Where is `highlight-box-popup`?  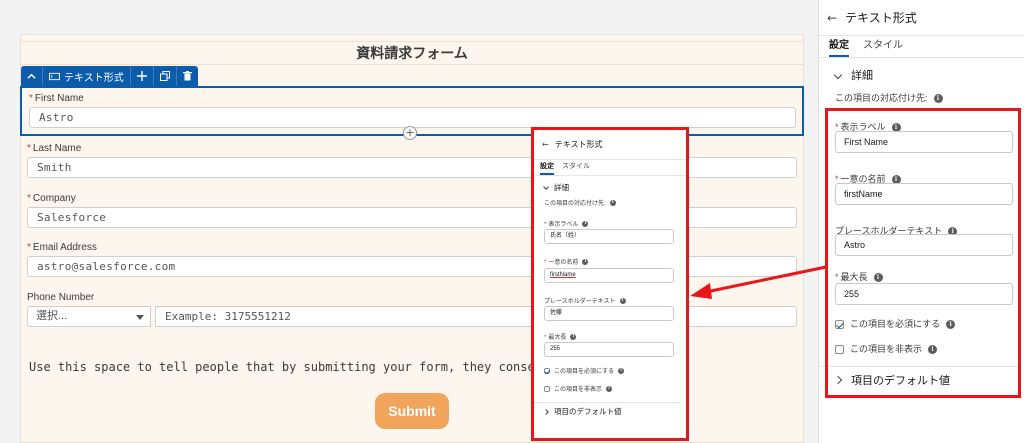
highlight-box-popup is located at coordinates (610, 284).